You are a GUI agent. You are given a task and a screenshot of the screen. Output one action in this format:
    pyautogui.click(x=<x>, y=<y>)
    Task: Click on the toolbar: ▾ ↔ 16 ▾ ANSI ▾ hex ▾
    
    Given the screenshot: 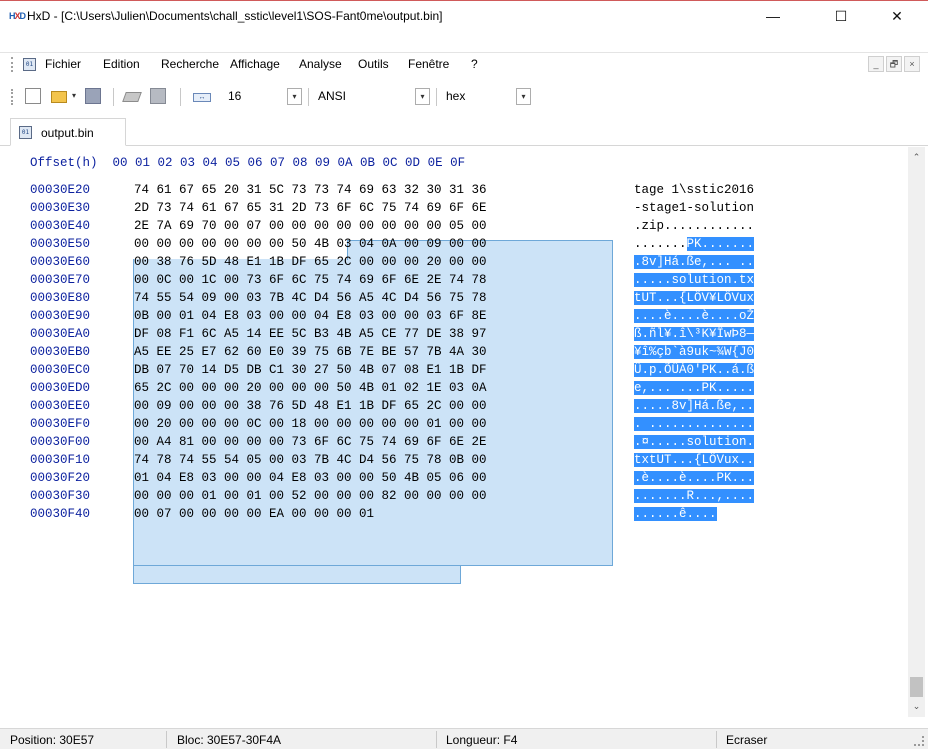 What is the action you would take?
    pyautogui.click(x=464, y=95)
    